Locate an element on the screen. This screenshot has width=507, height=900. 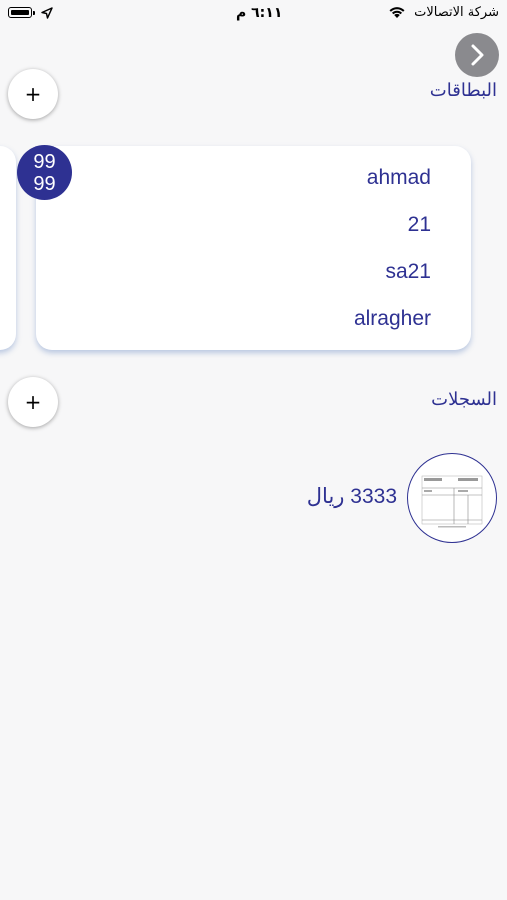
card-field-4: alragher is located at coordinates (392, 318).